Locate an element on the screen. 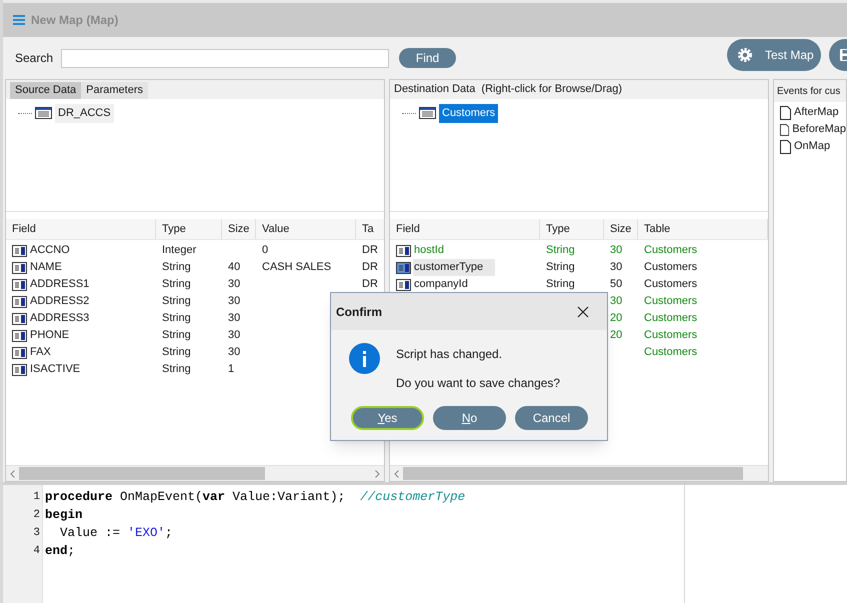  field-name: PHONE is located at coordinates (49, 336).